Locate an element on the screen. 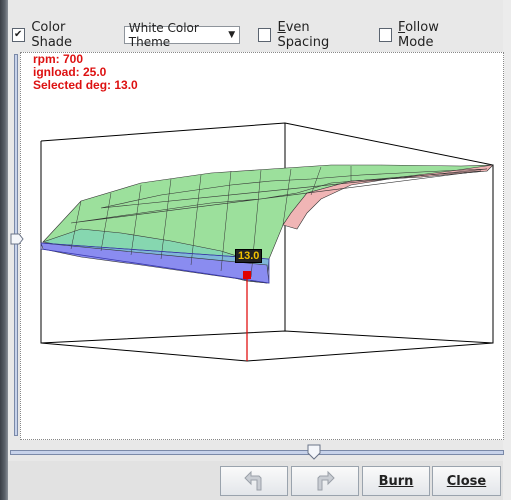 The width and height of the screenshot is (511, 500). close-button-label: Close is located at coordinates (466, 481).